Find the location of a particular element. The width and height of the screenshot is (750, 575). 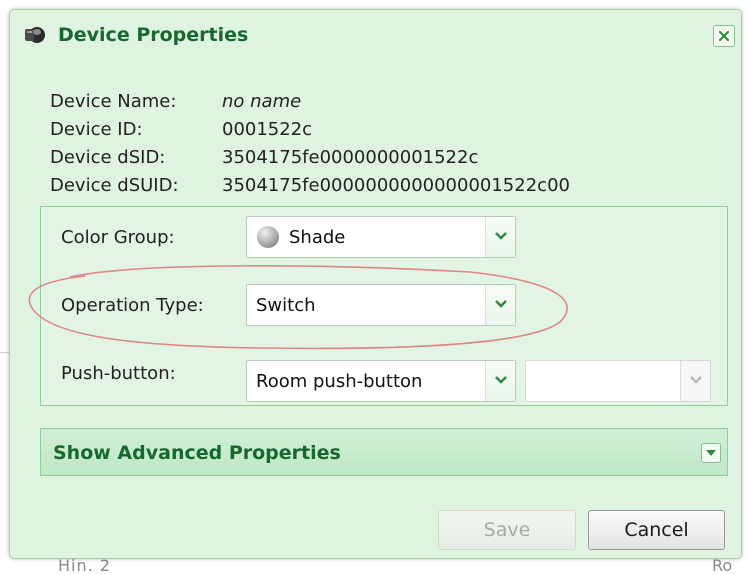

dialog-title: Device Properties is located at coordinates (153, 35).